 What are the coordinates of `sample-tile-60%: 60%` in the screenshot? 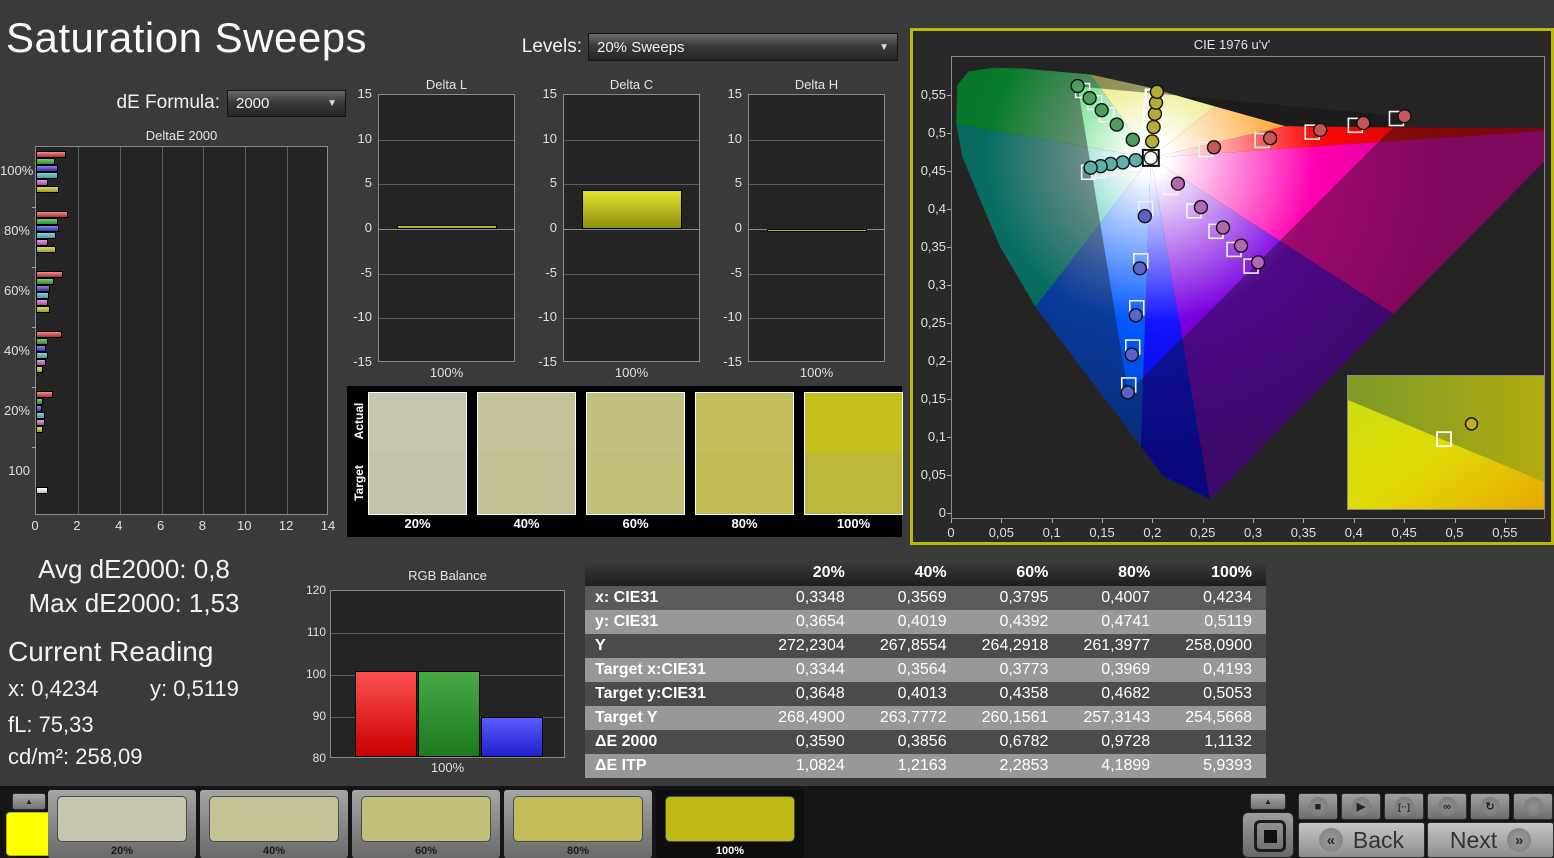 It's located at (426, 824).